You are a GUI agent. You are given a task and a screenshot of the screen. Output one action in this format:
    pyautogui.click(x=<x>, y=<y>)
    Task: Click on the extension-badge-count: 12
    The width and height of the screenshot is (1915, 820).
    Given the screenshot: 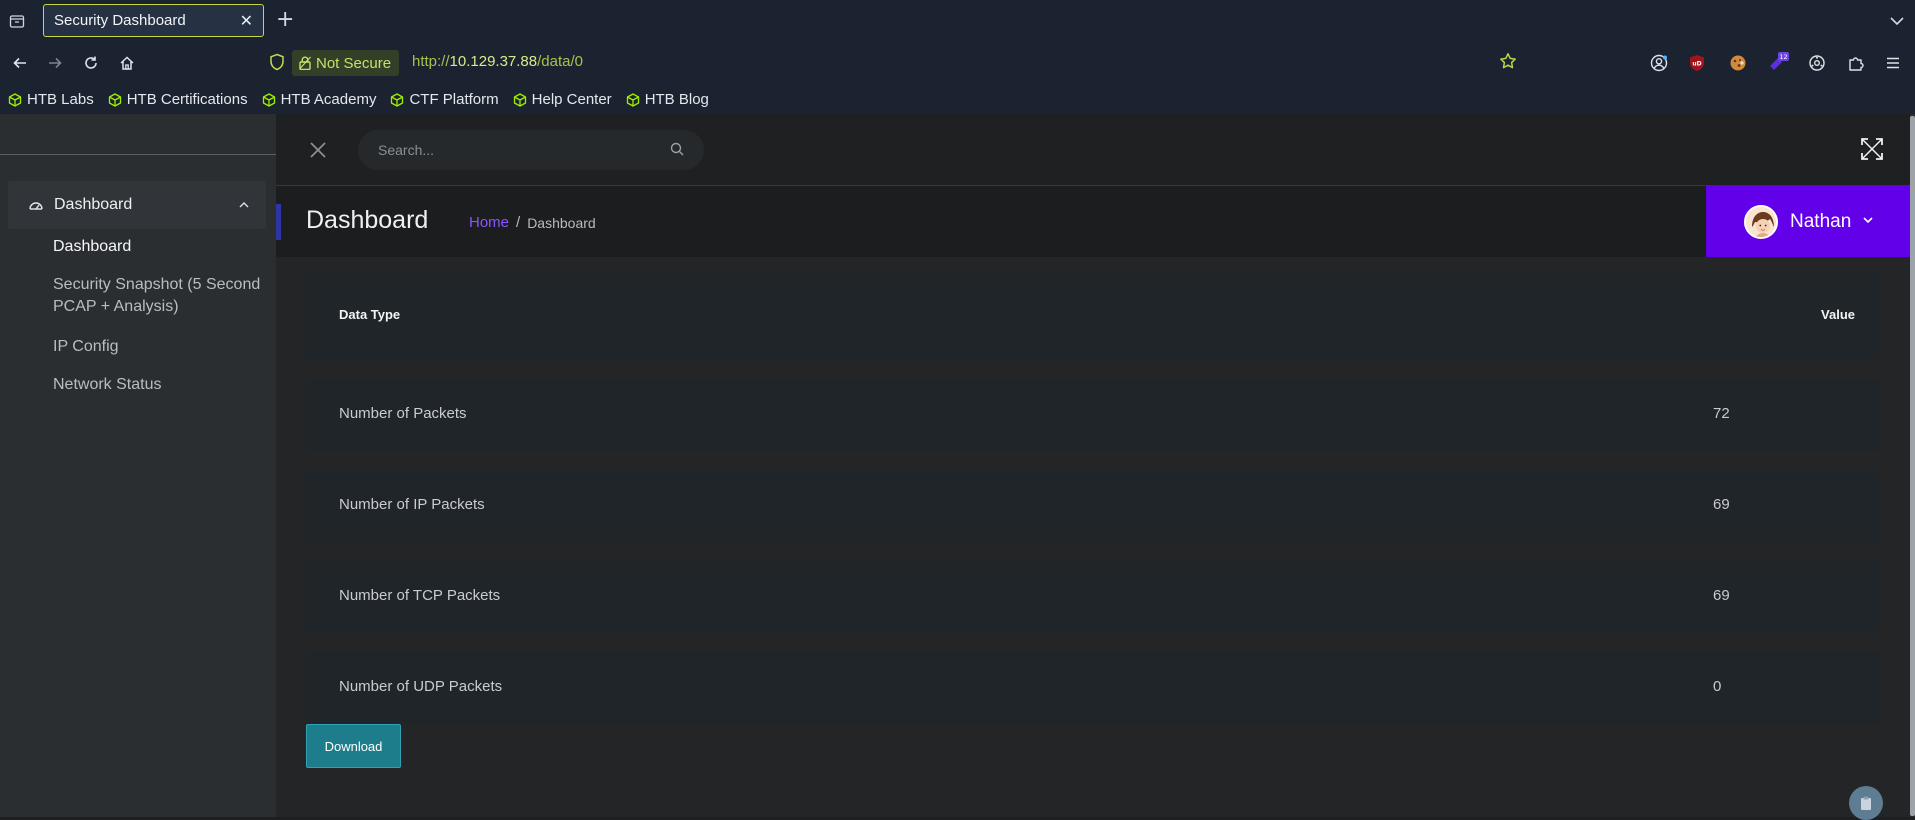 What is the action you would take?
    pyautogui.click(x=1783, y=57)
    